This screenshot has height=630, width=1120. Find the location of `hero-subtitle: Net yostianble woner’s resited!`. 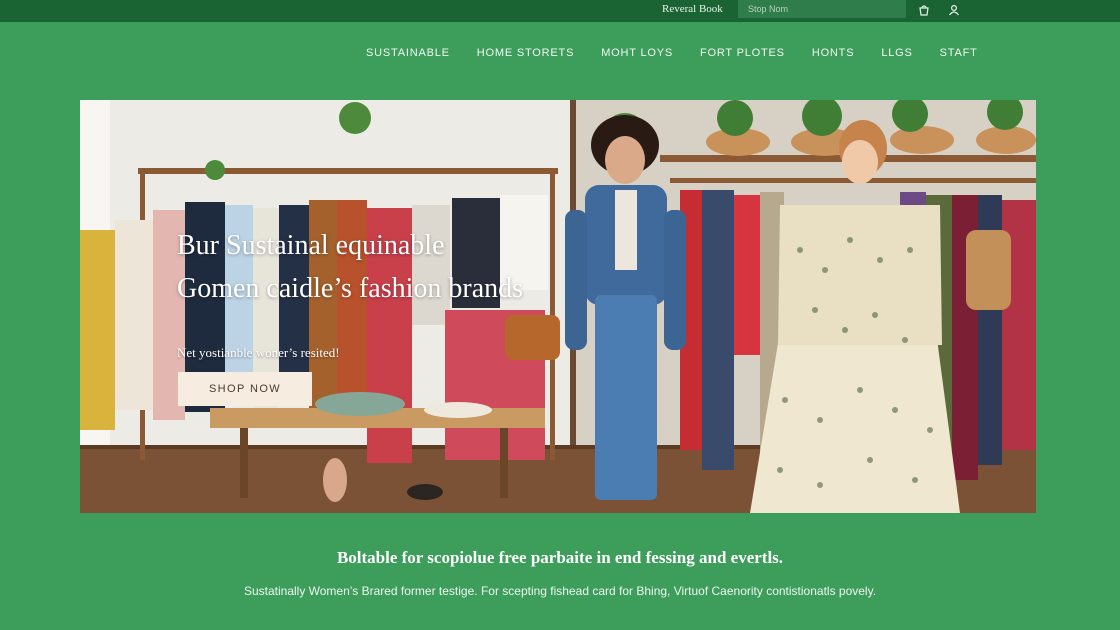

hero-subtitle: Net yostianble woner’s resited! is located at coordinates (258, 352).